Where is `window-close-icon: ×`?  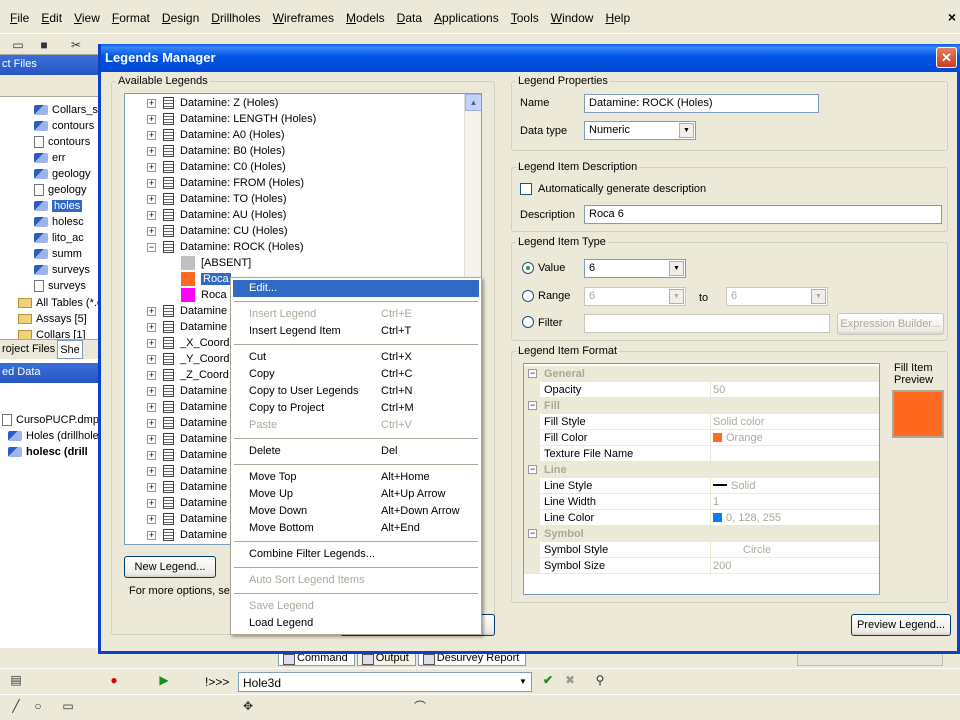
window-close-icon: × is located at coordinates (952, 17).